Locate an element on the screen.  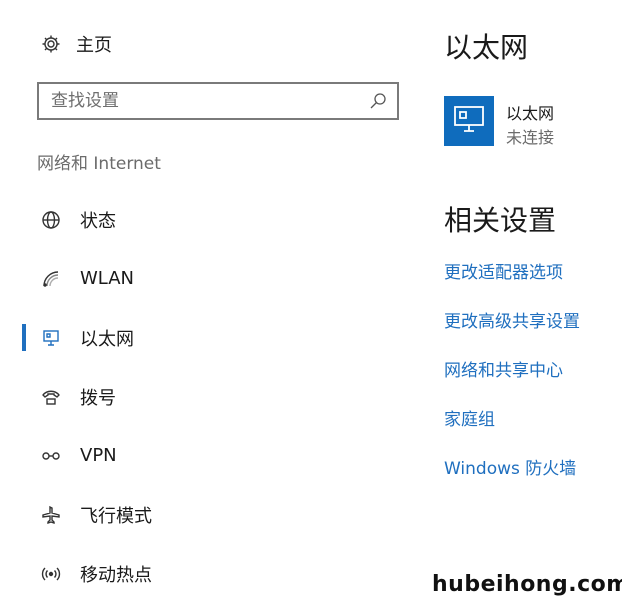
ethernet-icon is located at coordinates (51, 338).